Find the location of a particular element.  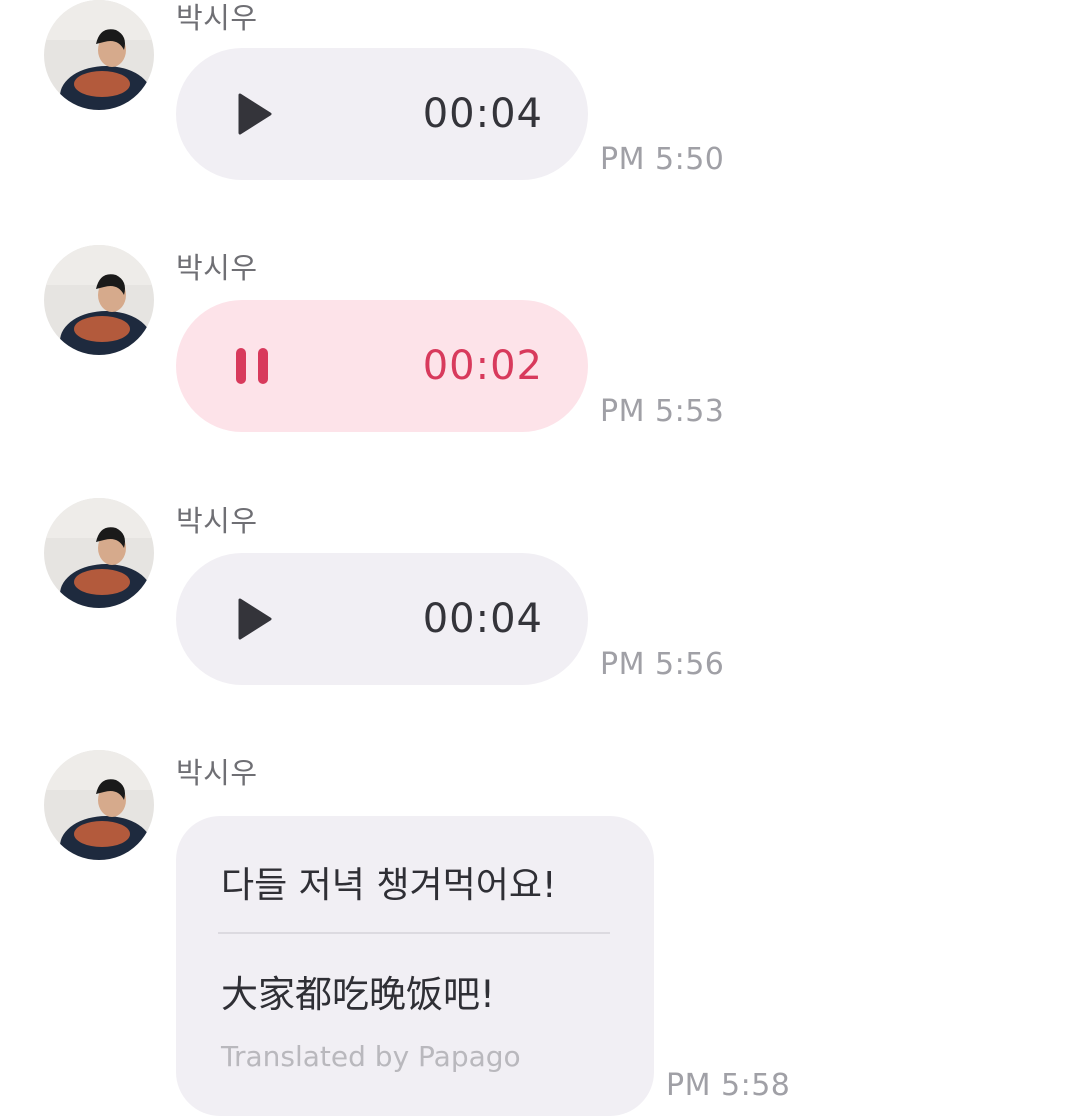

voice-message-bubble: 00:02 is located at coordinates (382, 366).